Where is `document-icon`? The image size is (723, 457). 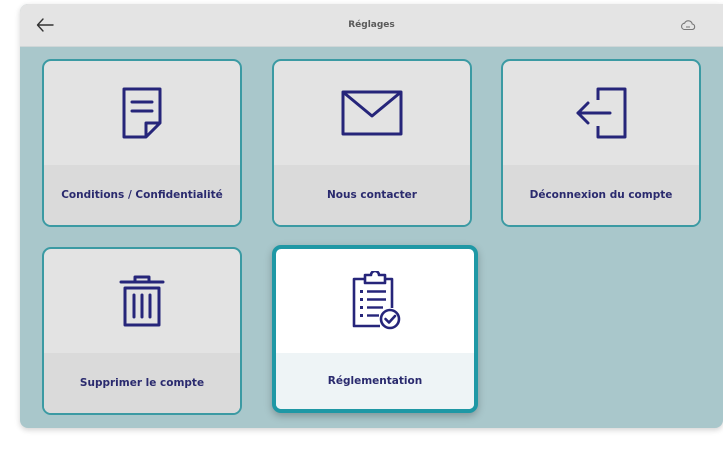
document-icon is located at coordinates (142, 113).